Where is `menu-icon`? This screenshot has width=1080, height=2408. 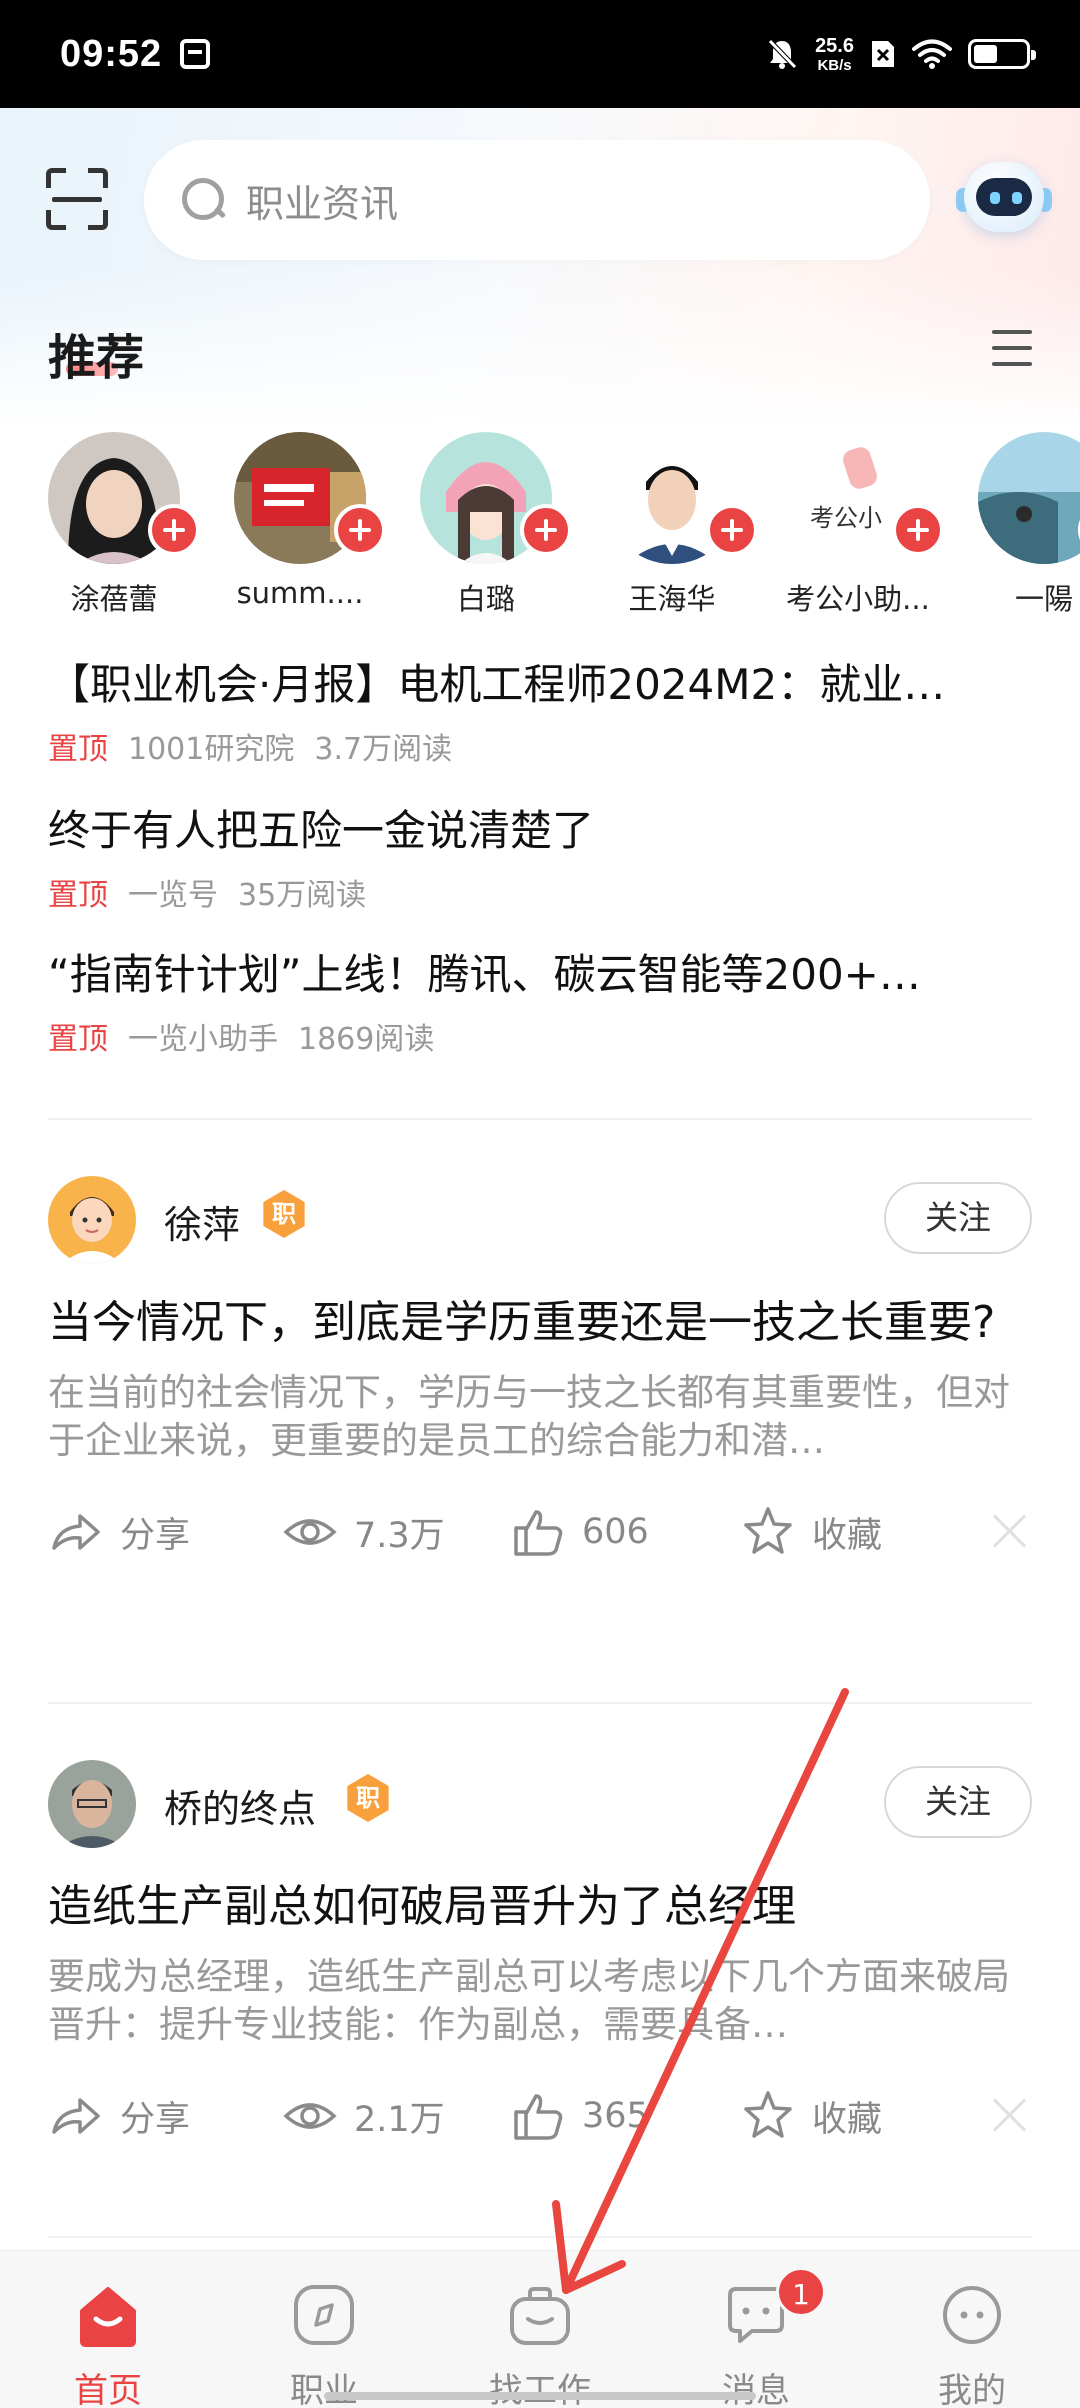
menu-icon is located at coordinates (1012, 348).